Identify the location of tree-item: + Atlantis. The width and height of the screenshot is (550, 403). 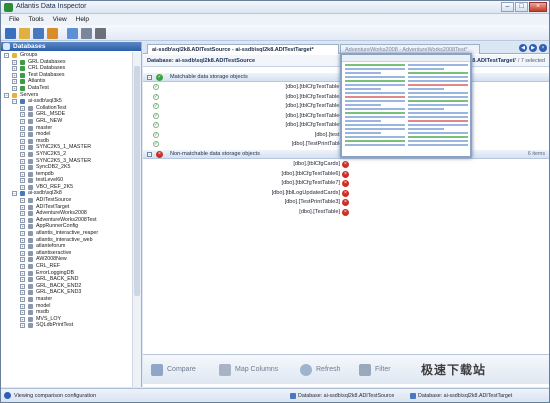
(66, 81).